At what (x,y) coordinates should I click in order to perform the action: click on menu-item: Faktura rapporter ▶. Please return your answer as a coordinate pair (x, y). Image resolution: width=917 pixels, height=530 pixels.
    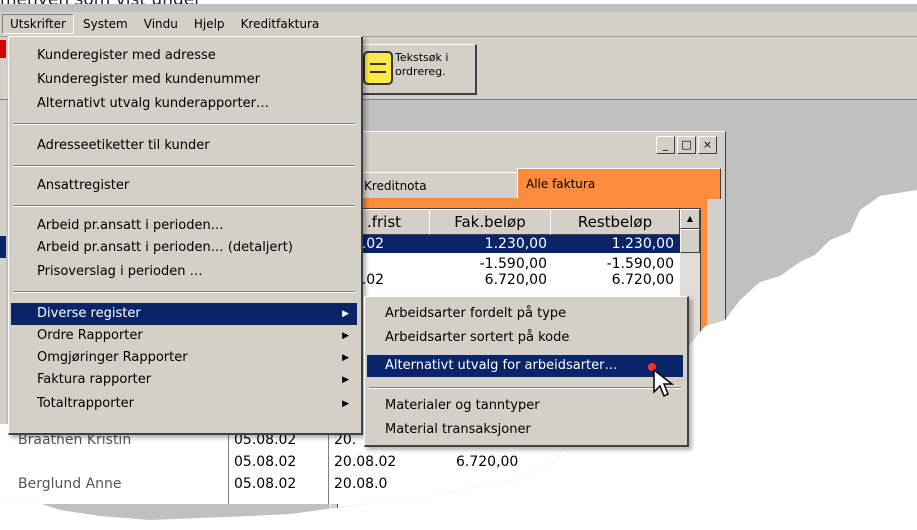
    Looking at the image, I should click on (184, 380).